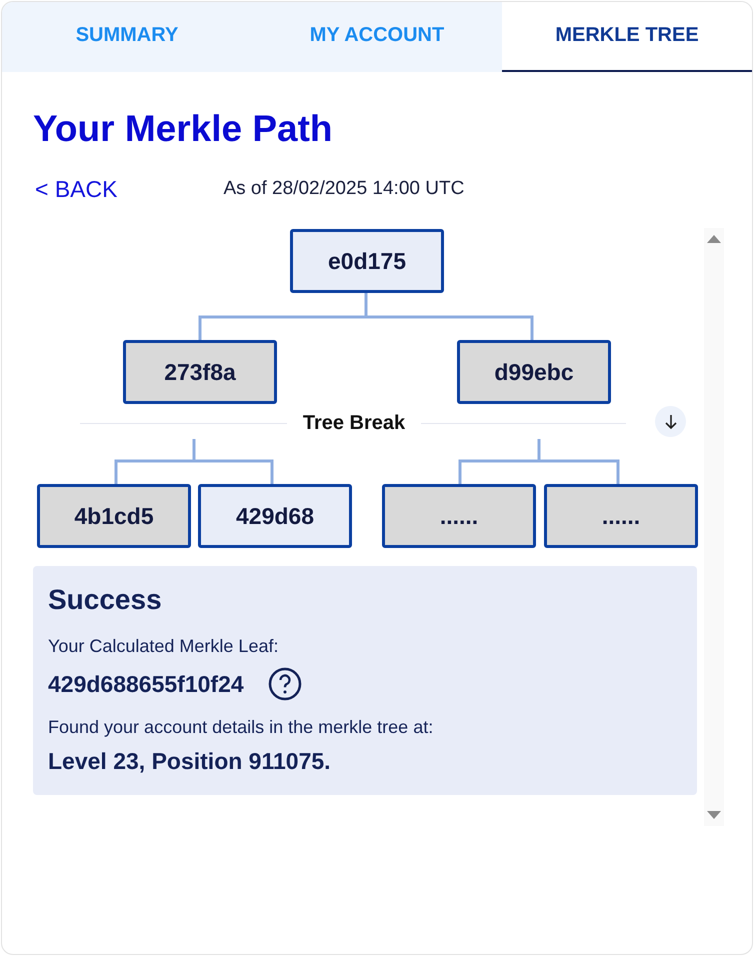 The width and height of the screenshot is (756, 958). I want to click on found-value: Level 23, Position 911075., so click(190, 761).